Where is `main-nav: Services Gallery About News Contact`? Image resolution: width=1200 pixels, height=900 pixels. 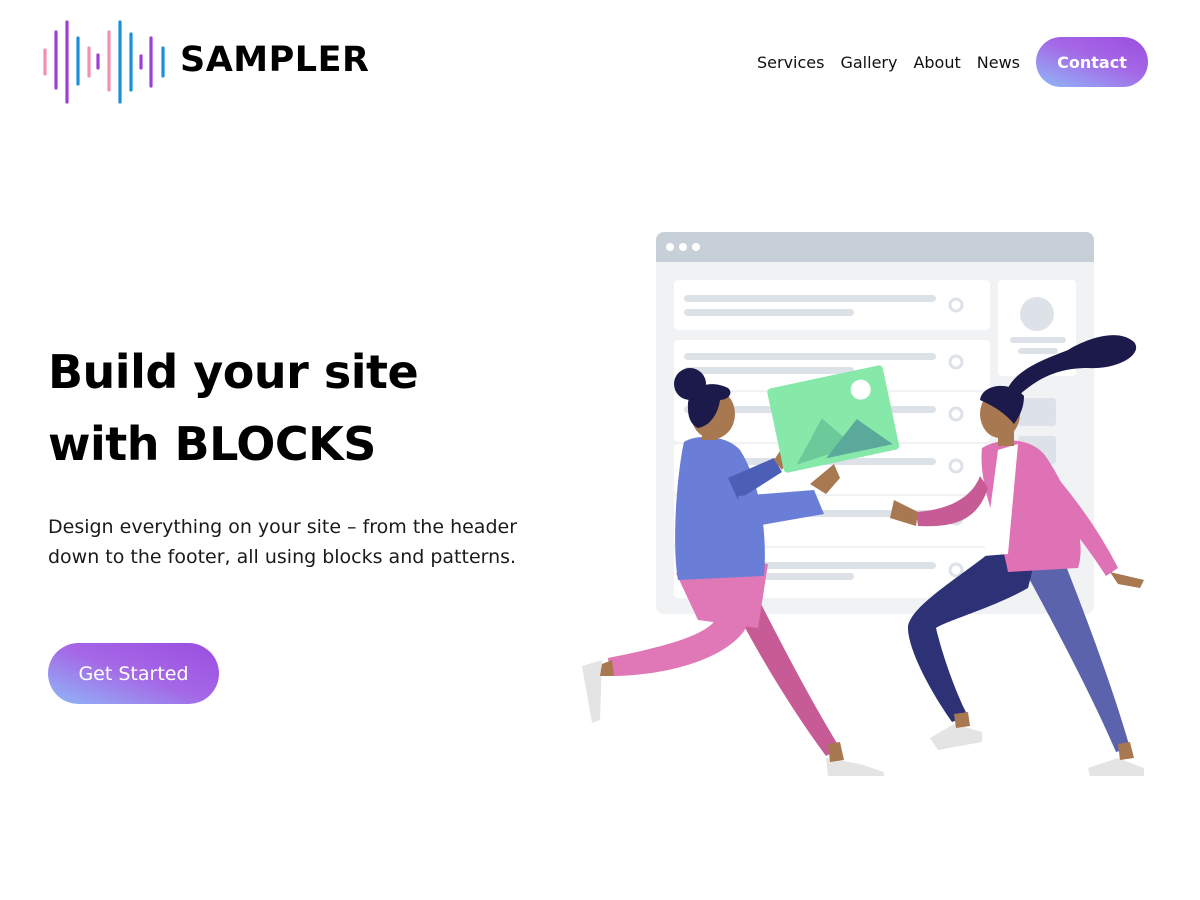
main-nav: Services Gallery About News Contact is located at coordinates (952, 62).